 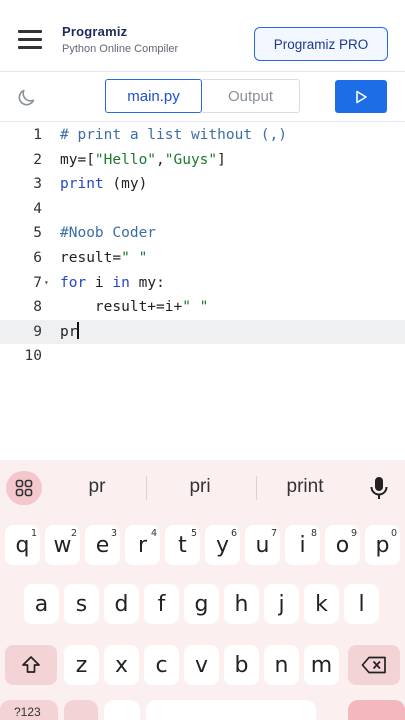 I want to click on code-line: 2 my=["Hello","Guys"], so click(x=202, y=160).